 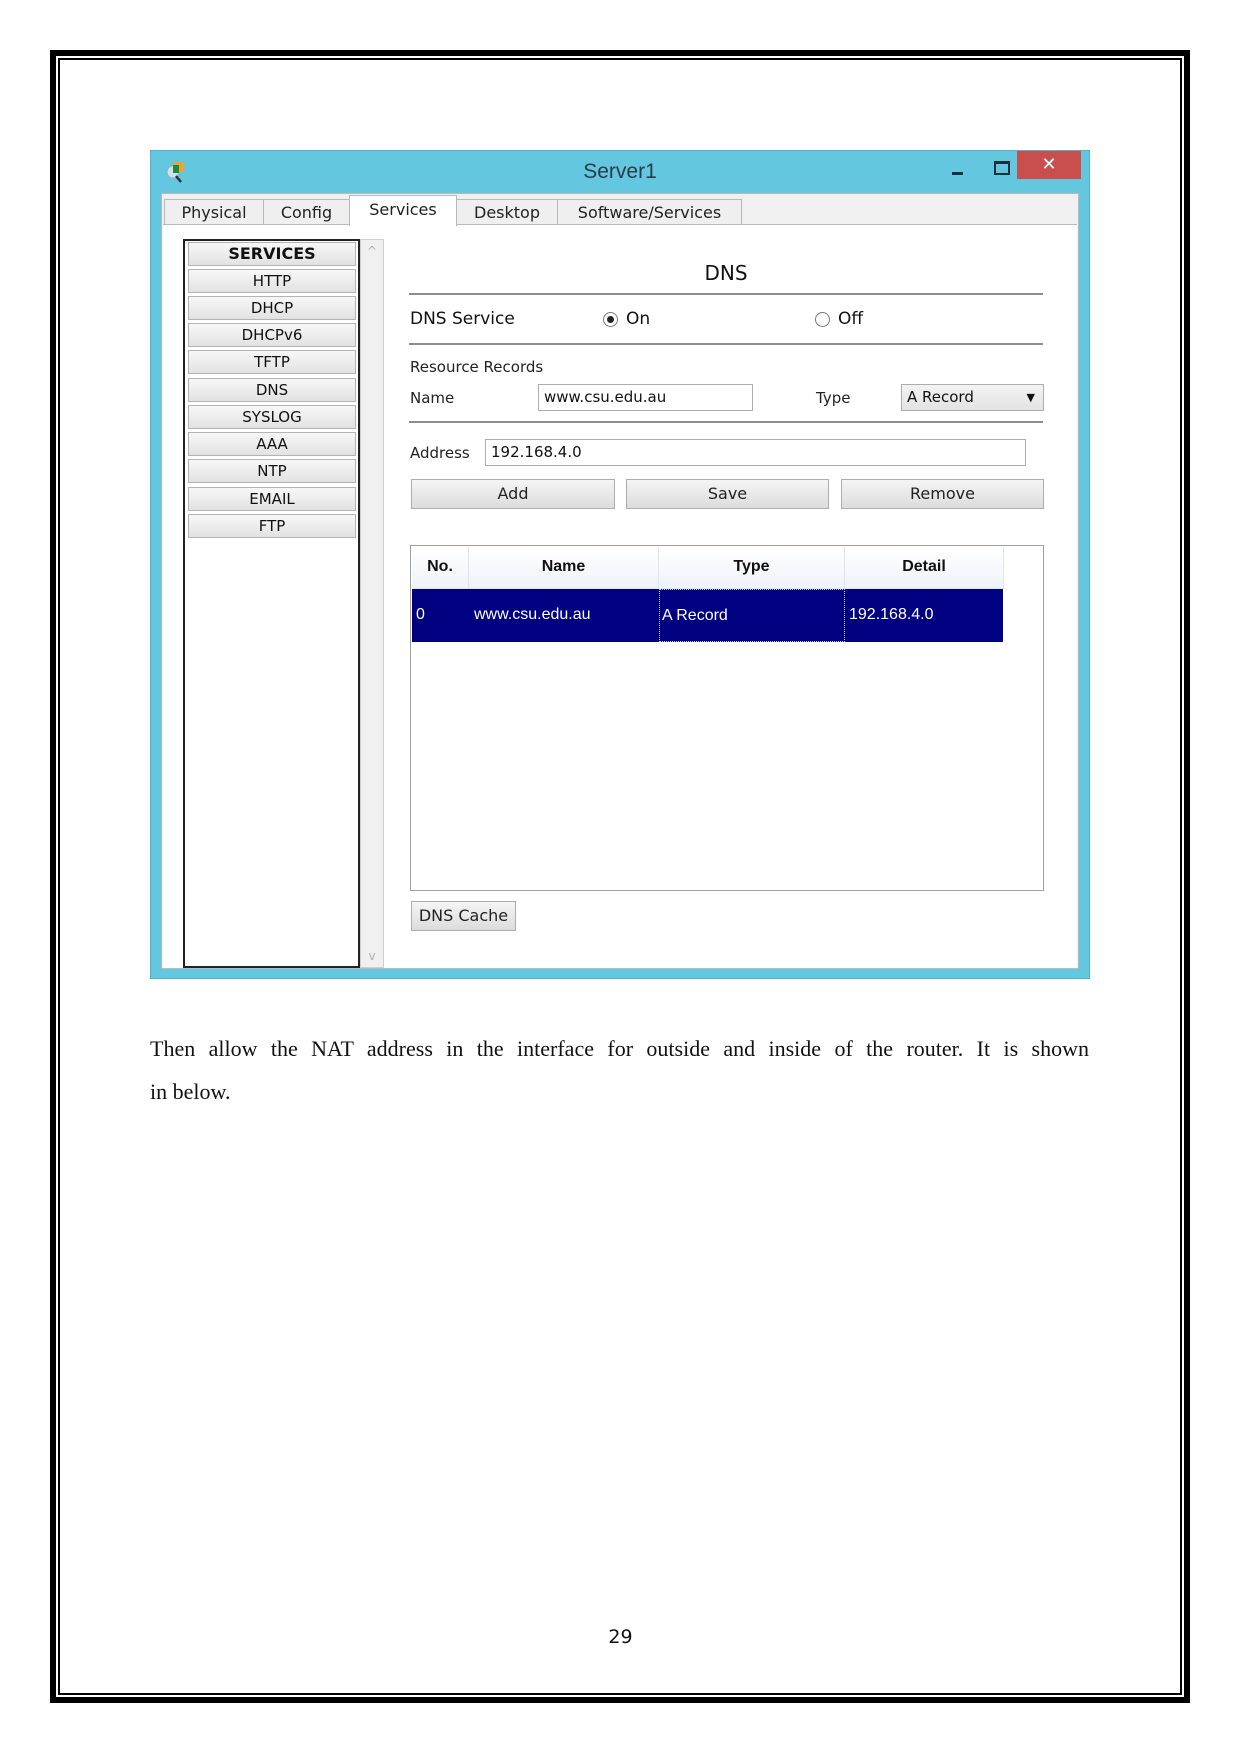 What do you see at coordinates (272, 362) in the screenshot?
I see `service-item-tftp: TFTP` at bounding box center [272, 362].